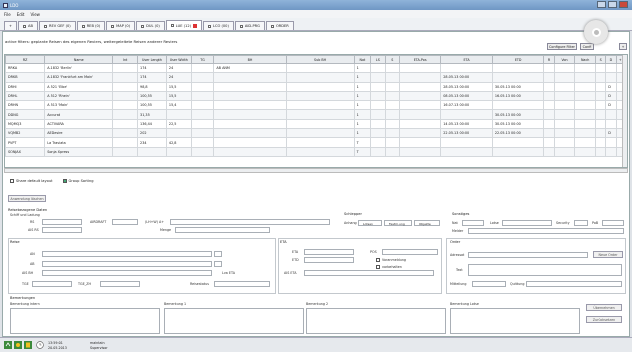 The image size is (632, 352). Describe the element at coordinates (608, 254) in the screenshot. I see `neue-order-button: Neue Order` at that location.